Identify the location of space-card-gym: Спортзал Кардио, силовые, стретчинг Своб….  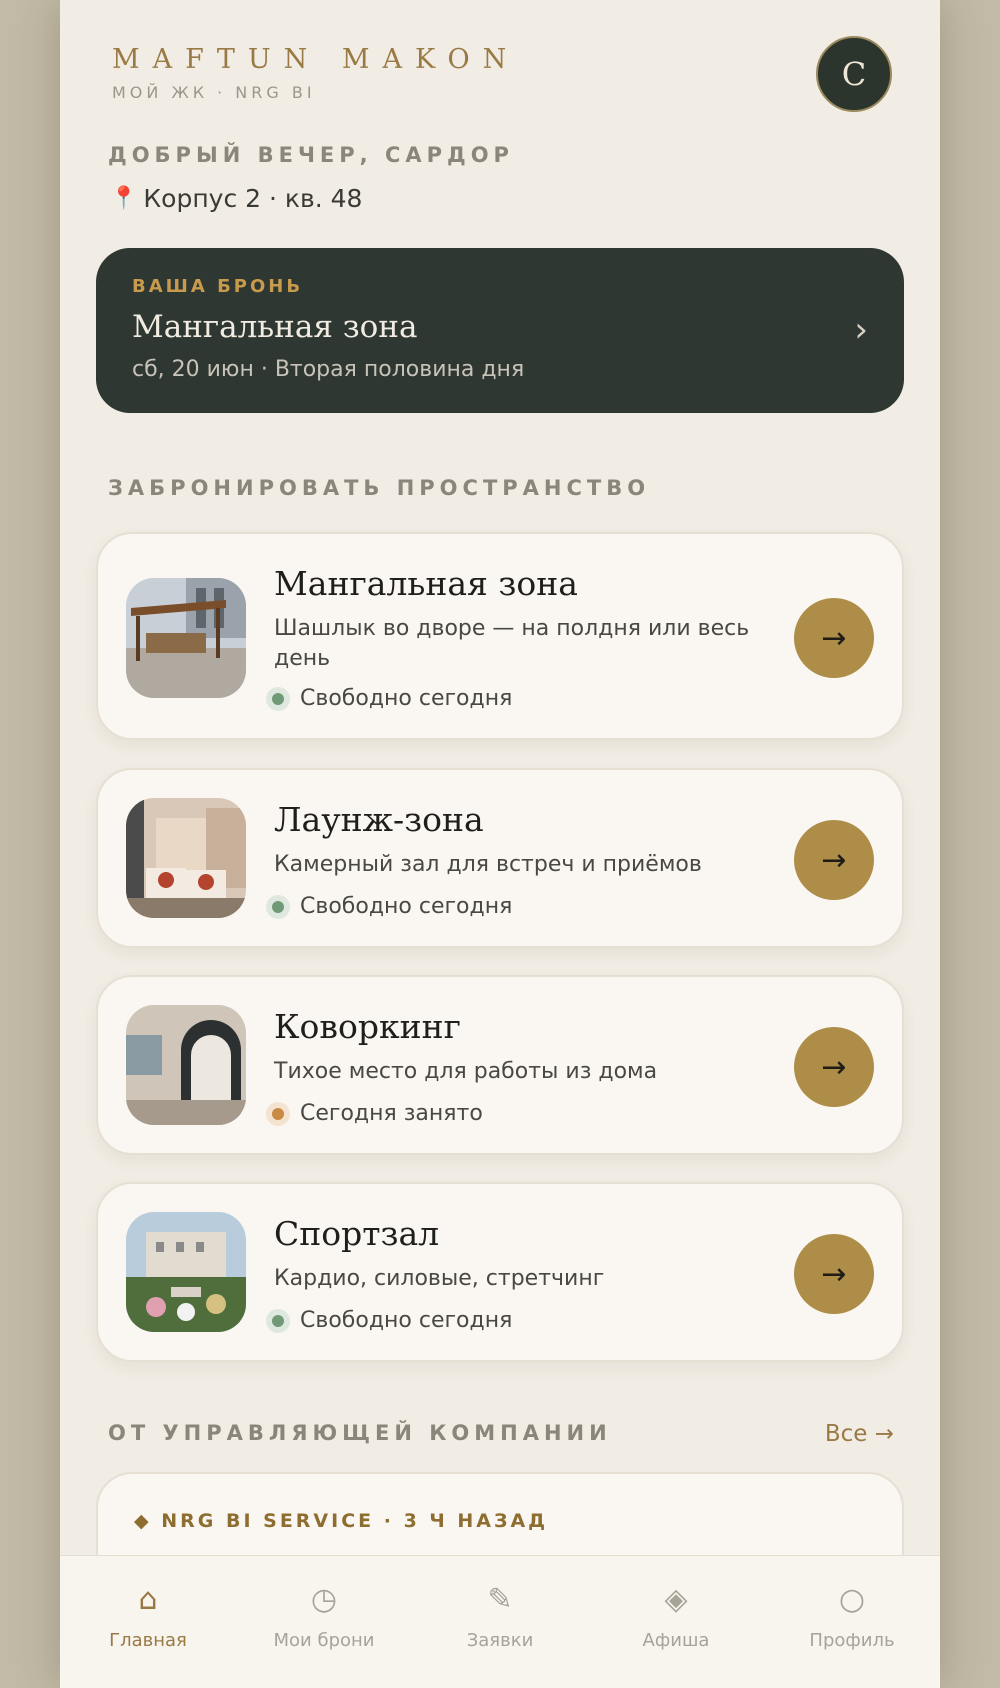
(500, 1272).